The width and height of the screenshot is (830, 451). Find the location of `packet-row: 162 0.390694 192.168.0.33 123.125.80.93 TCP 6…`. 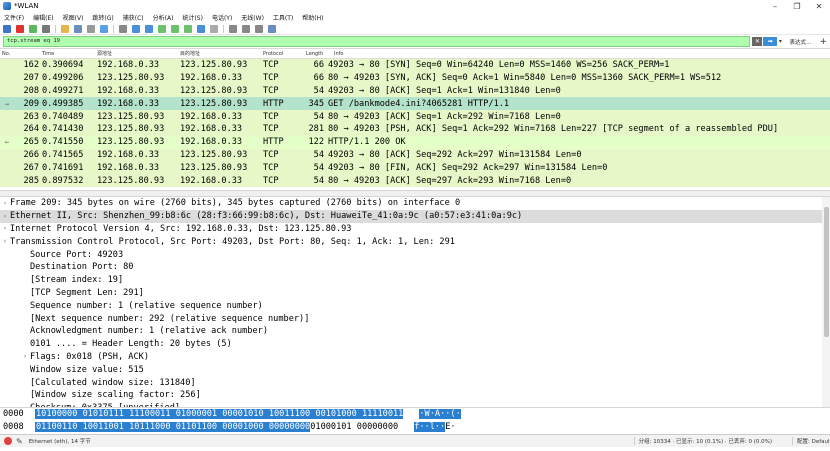

packet-row: 162 0.390694 192.168.0.33 123.125.80.93 TCP 6… is located at coordinates (415, 65).